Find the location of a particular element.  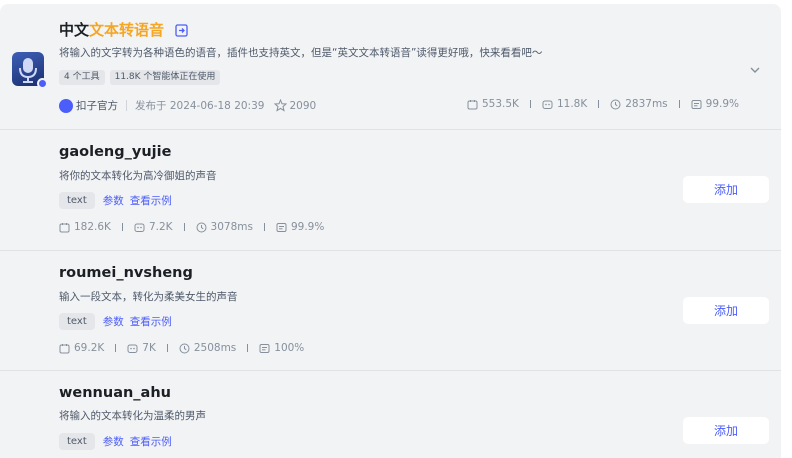

open-external-icon is located at coordinates (181, 30).